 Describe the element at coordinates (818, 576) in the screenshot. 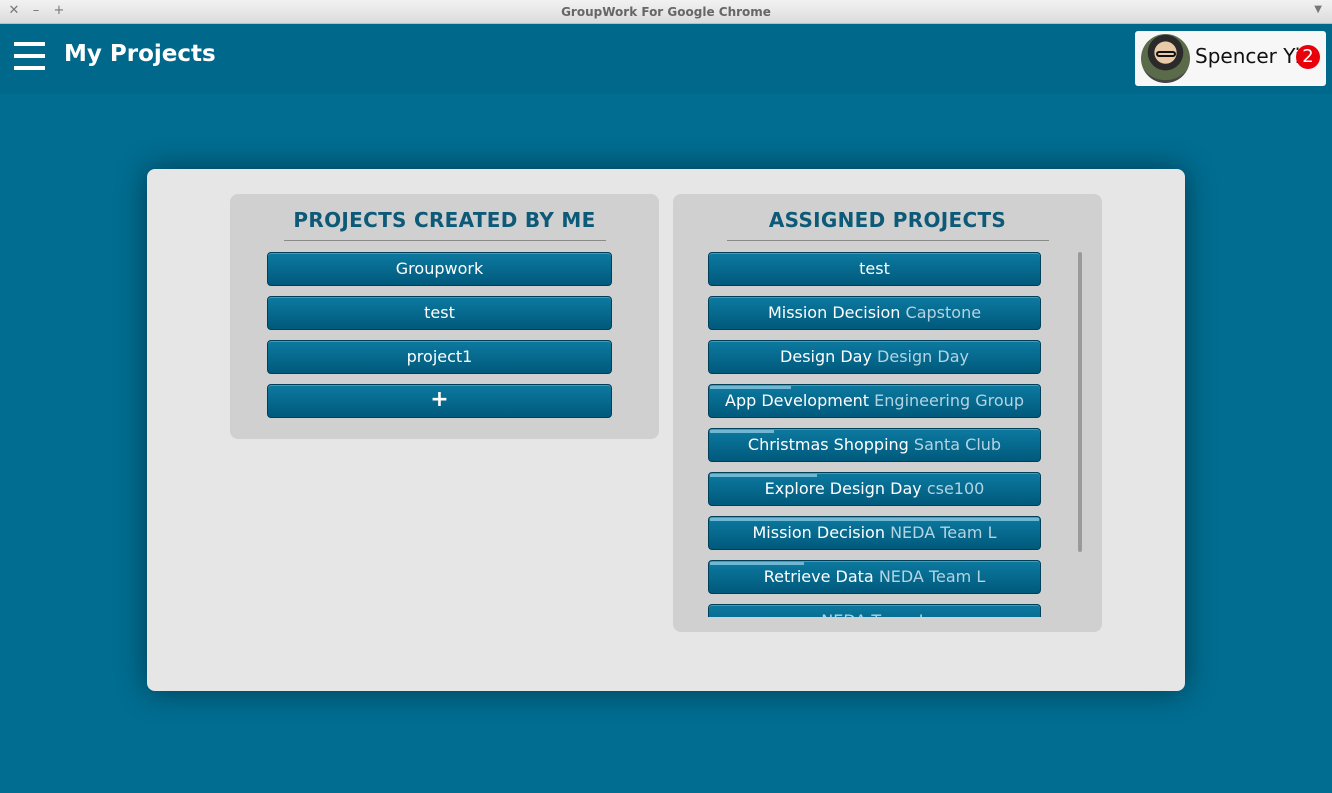

I see `project-name: Retrieve Data` at that location.